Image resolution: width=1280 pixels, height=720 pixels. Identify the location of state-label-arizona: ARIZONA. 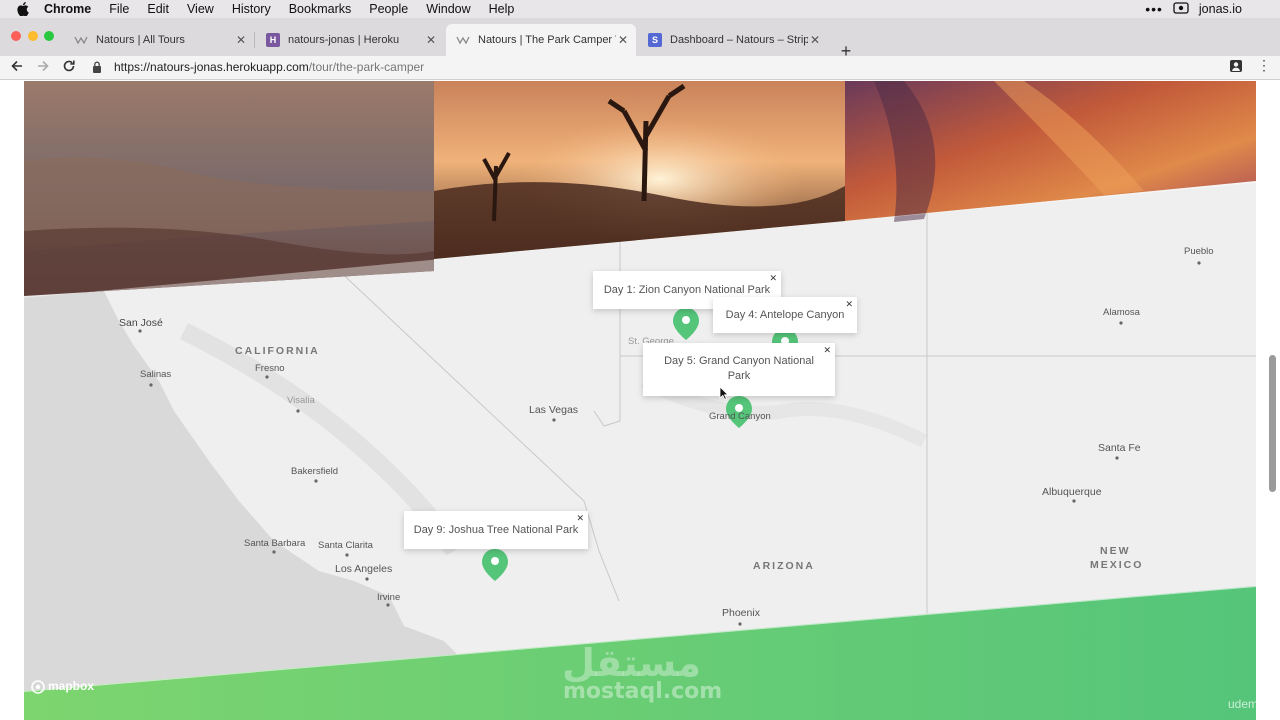
(784, 566).